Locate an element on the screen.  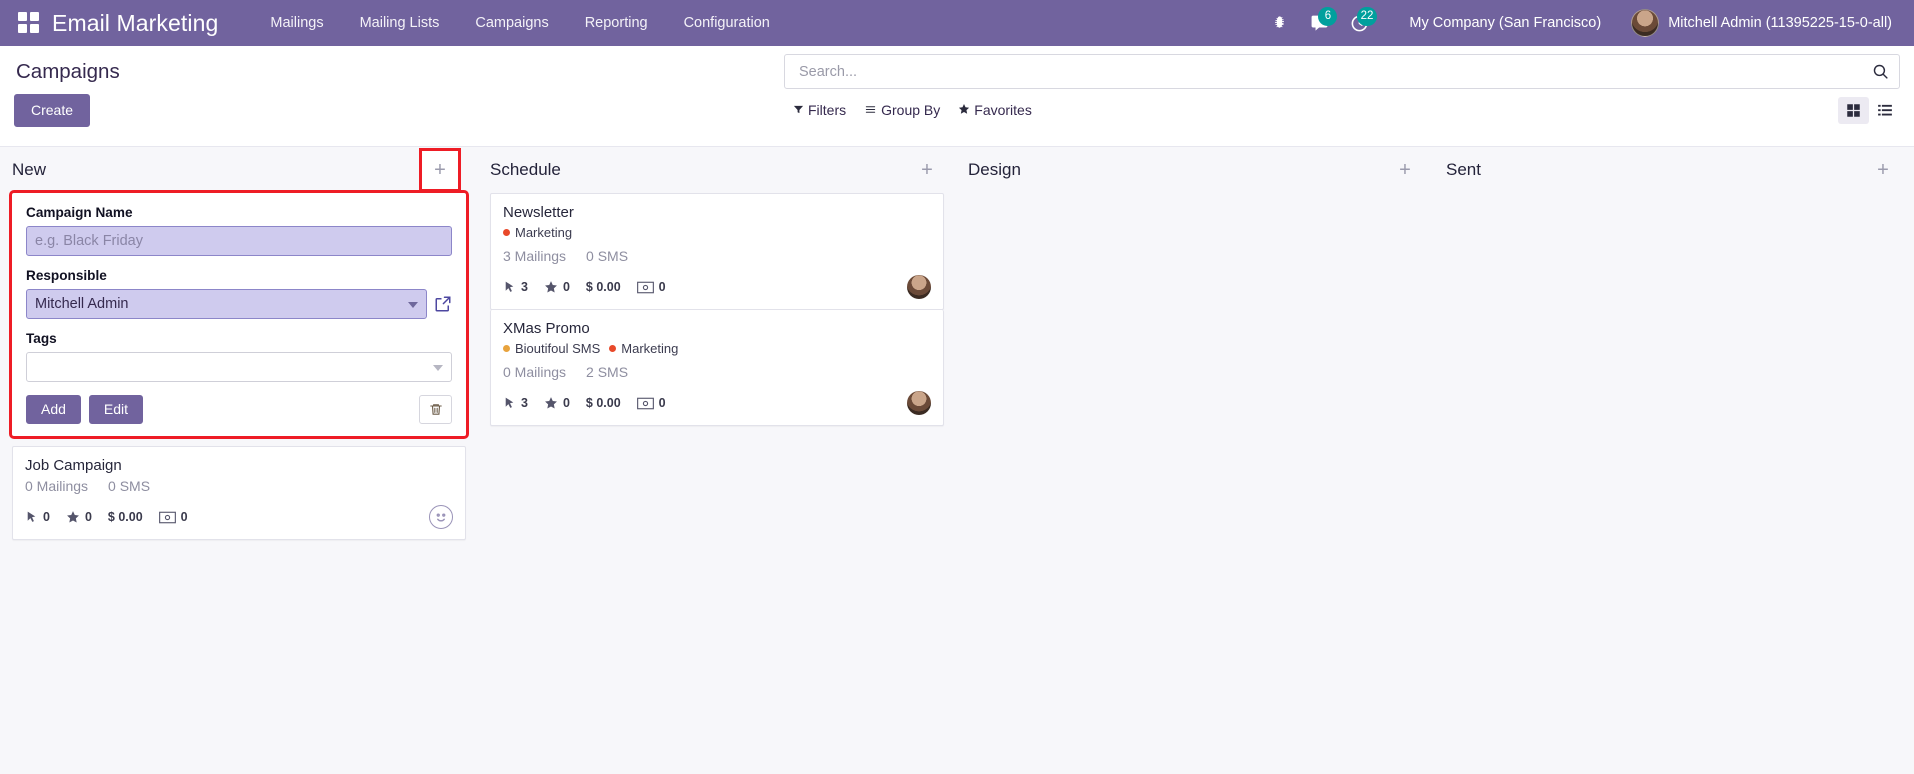
stat-clicks: 3 is located at coordinates (515, 403).